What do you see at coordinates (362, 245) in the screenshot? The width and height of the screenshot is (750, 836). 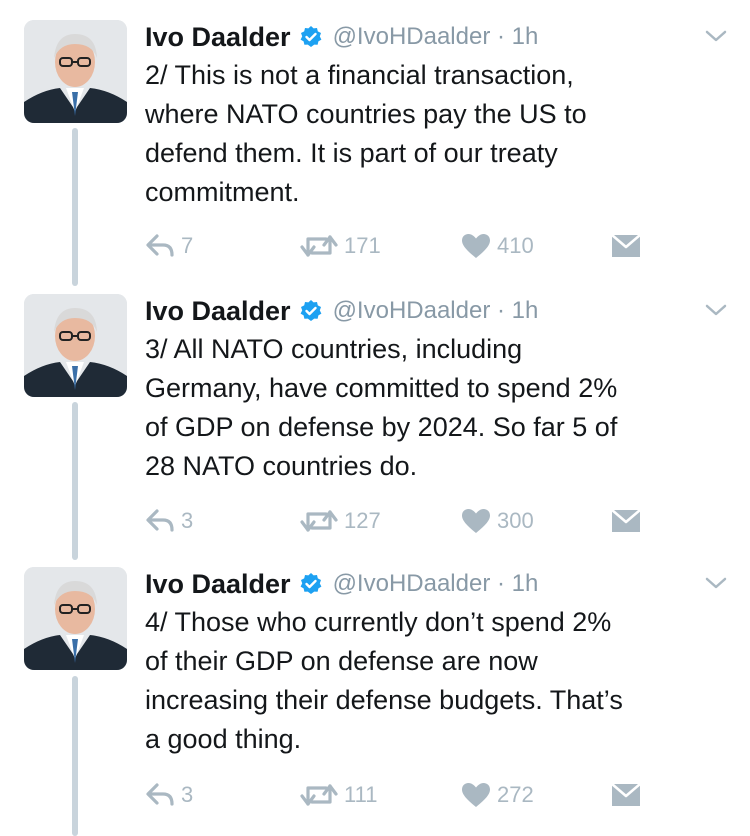 I see `retweet-count: 171` at bounding box center [362, 245].